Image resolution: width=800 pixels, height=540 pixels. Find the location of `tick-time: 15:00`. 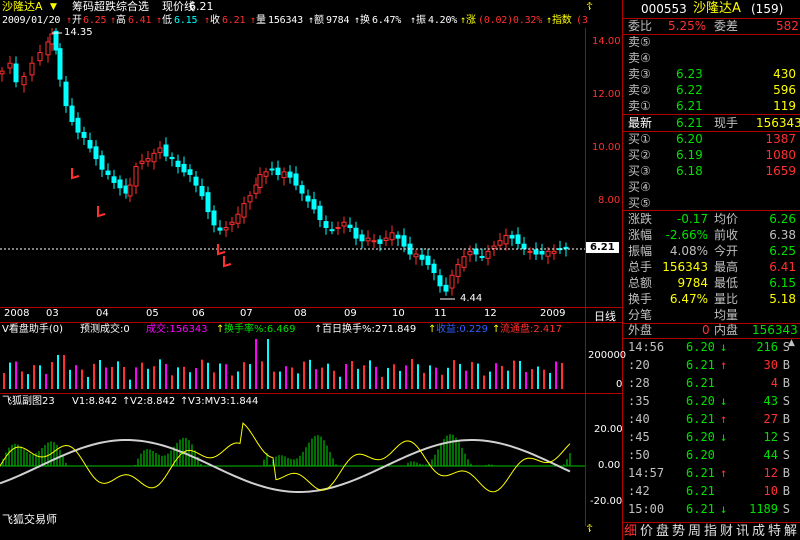

tick-time: 15:00 is located at coordinates (646, 509).